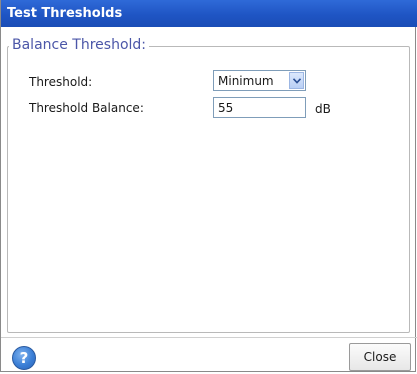  Describe the element at coordinates (86, 108) in the screenshot. I see `threshold-balance-label: Threshold Balance:` at that location.